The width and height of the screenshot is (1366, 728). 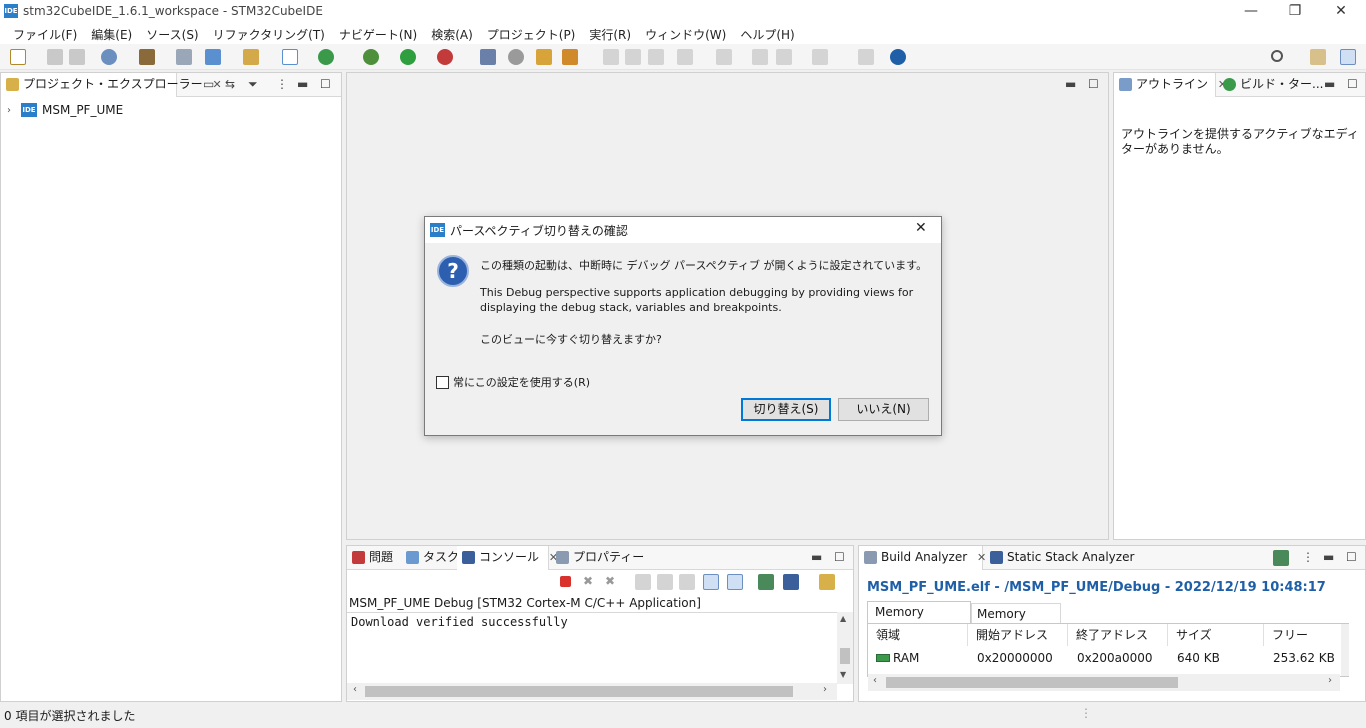 What do you see at coordinates (1281, 558) in the screenshot?
I see `pin-view-icon` at bounding box center [1281, 558].